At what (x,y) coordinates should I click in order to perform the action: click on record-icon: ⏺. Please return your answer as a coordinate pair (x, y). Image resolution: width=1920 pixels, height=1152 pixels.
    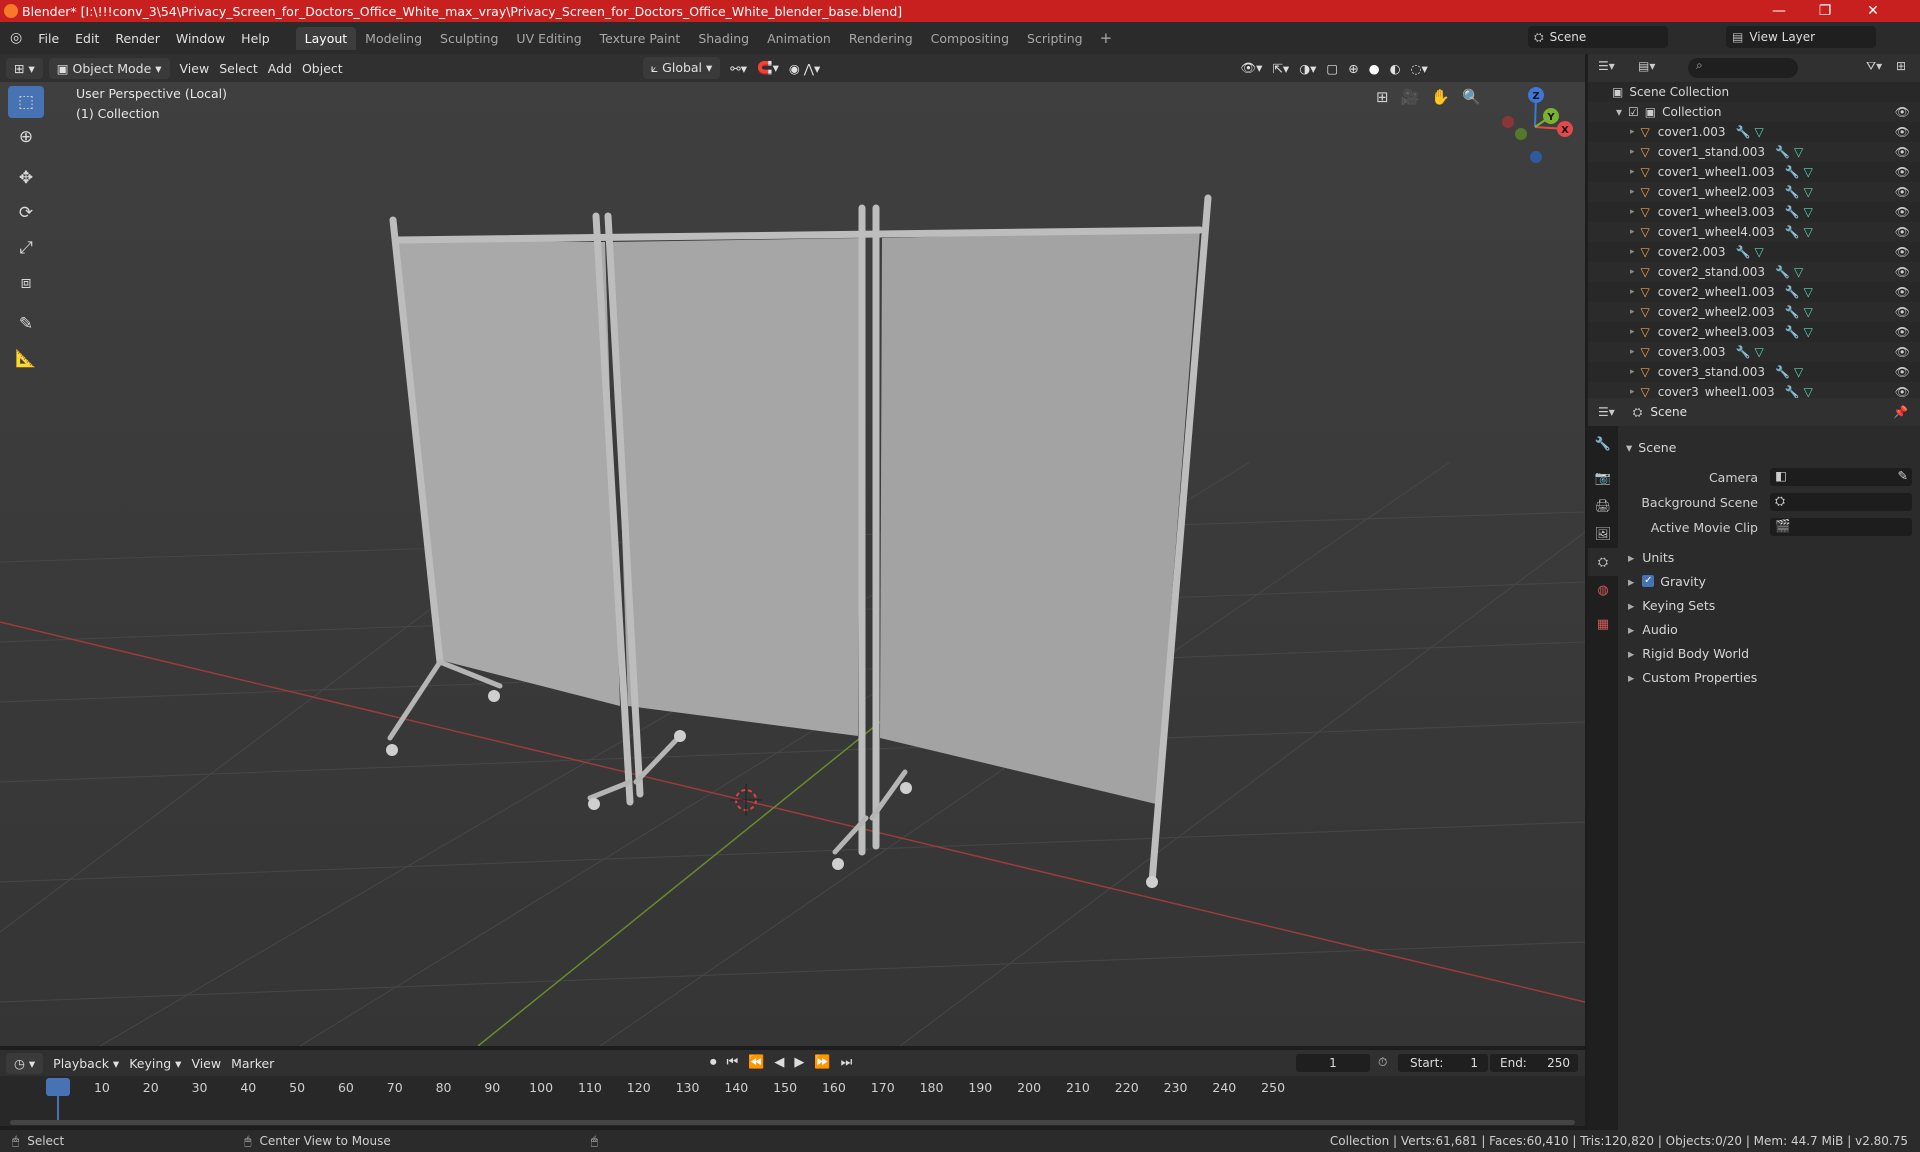
    Looking at the image, I should click on (713, 1062).